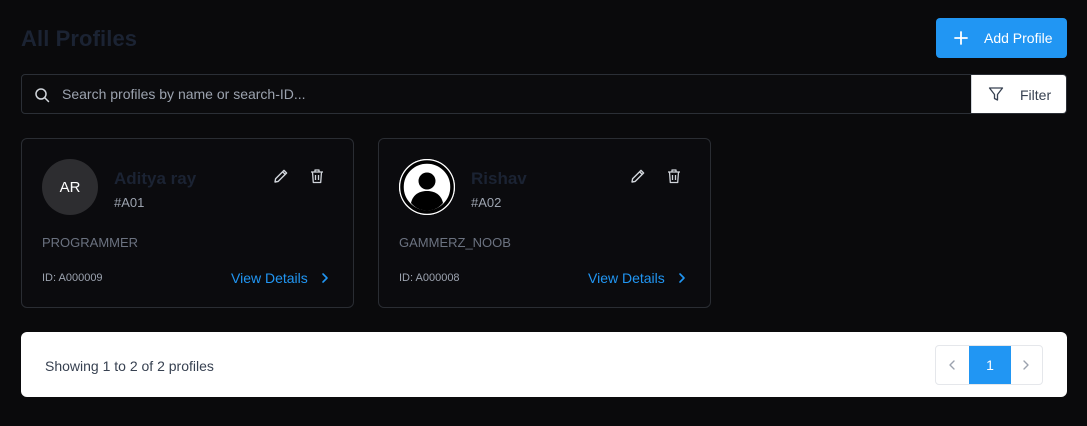  I want to click on filter-label: Filter, so click(1036, 95).